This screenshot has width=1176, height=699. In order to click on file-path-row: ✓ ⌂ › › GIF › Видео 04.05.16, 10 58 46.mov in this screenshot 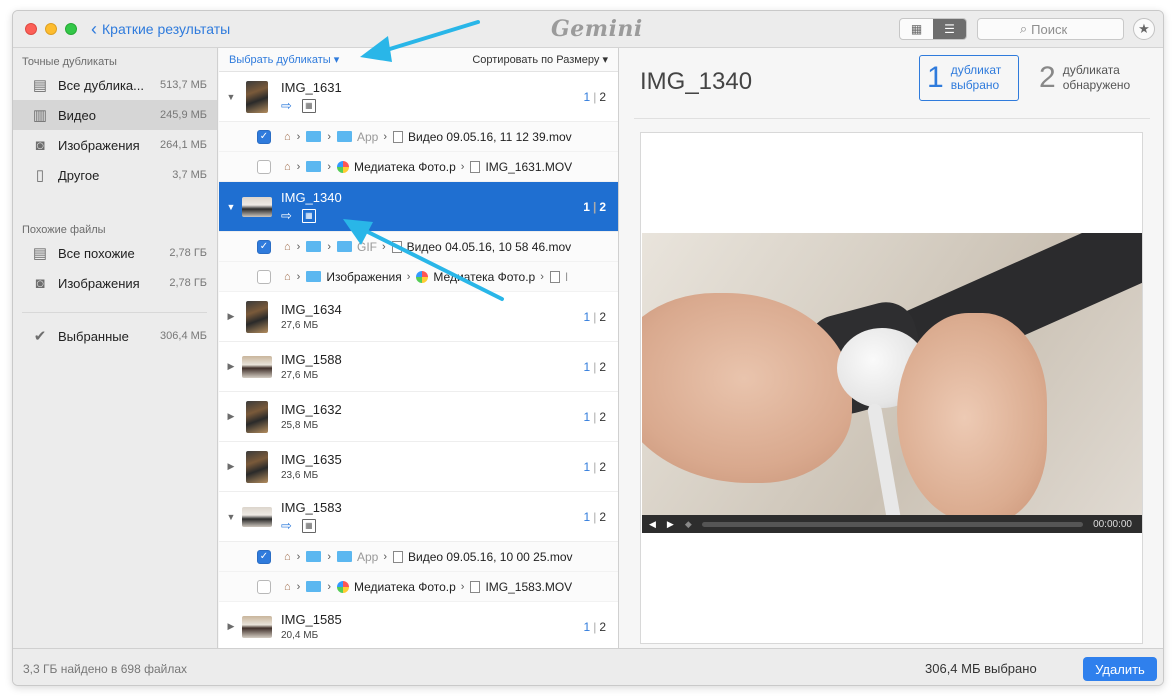, I will do `click(418, 247)`.